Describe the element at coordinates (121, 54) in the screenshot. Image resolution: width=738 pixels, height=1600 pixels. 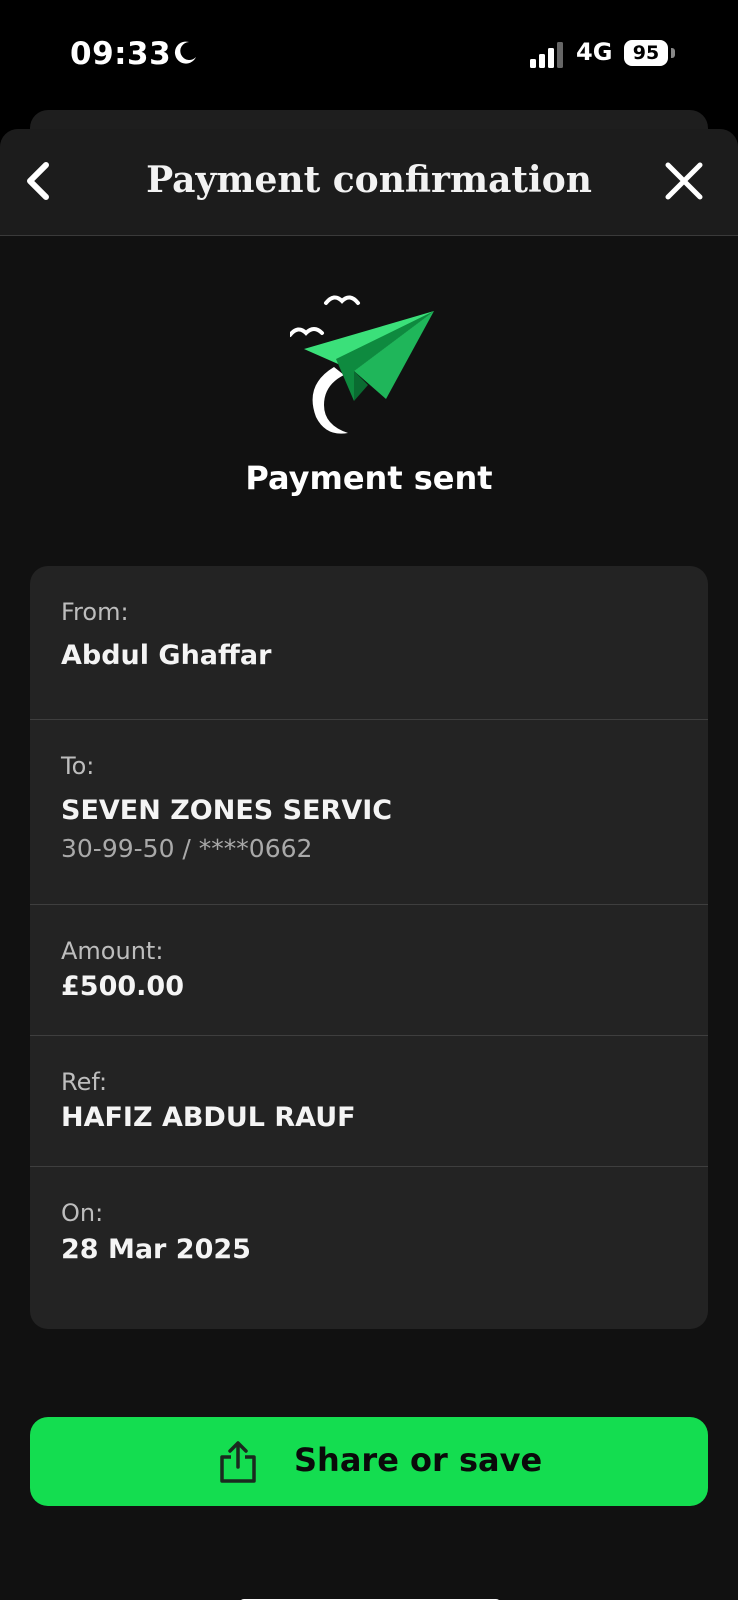
I see `status-time: 09:33` at that location.